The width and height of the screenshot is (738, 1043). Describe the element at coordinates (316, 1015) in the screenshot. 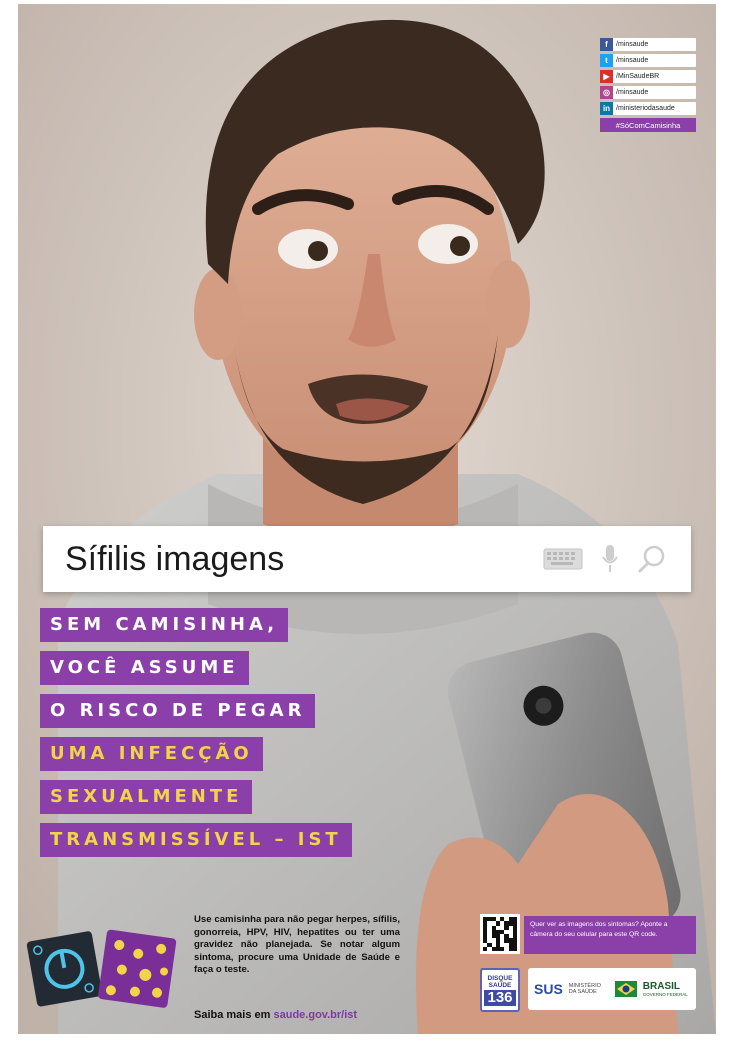

I see `more-link: saude.gov.br/ist` at that location.